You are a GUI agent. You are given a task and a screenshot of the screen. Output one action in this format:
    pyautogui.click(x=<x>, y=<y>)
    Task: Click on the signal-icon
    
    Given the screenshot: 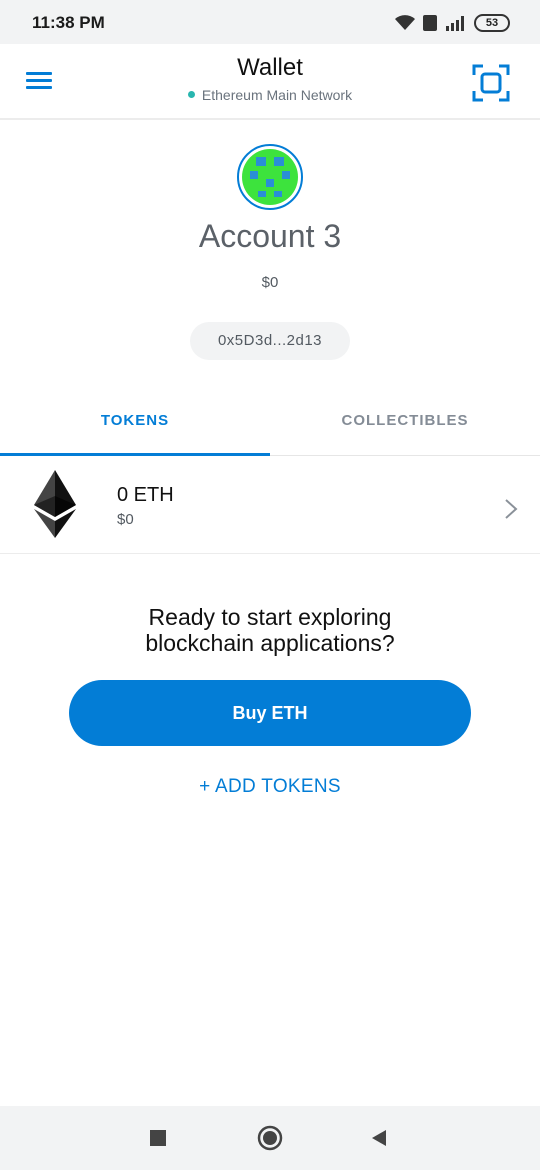 What is the action you would take?
    pyautogui.click(x=455, y=23)
    